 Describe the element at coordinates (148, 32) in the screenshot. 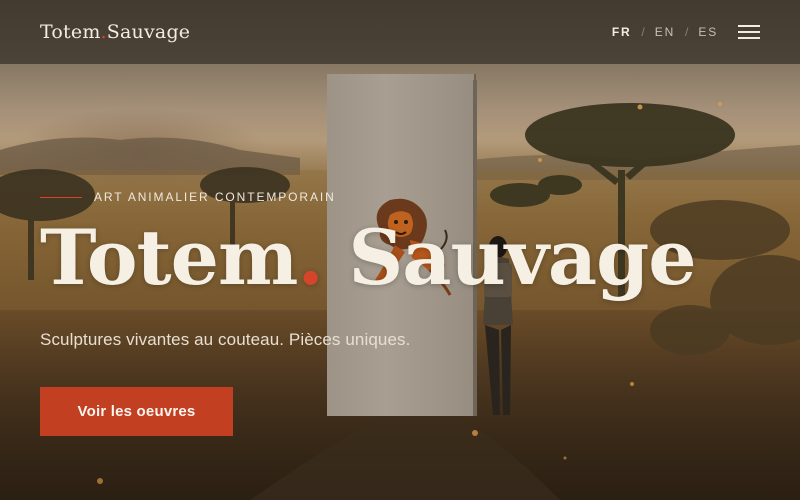

I see `logo-word-2: Sauvage` at that location.